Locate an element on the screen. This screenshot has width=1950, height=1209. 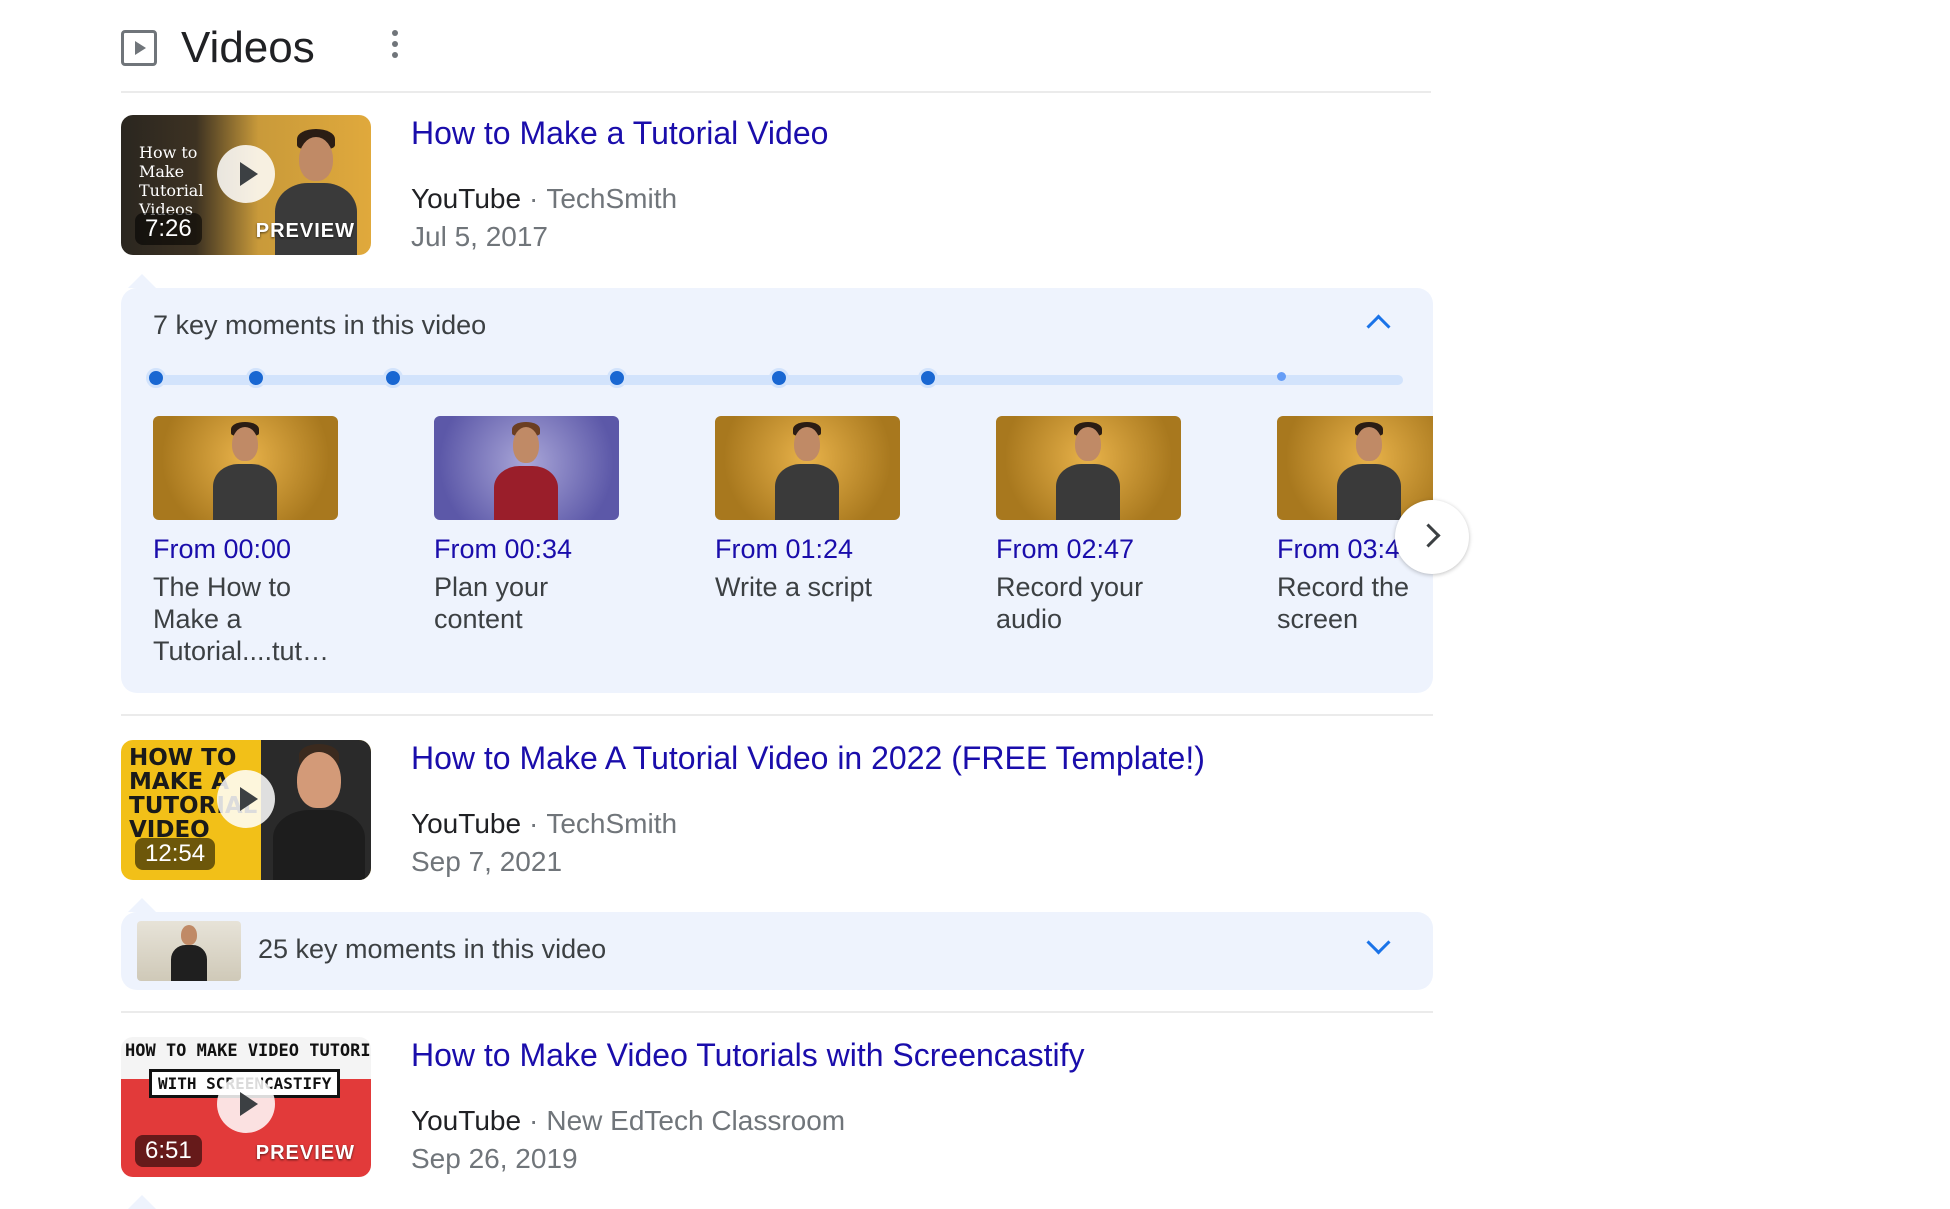
duration-badge: 7:26 is located at coordinates (168, 229).